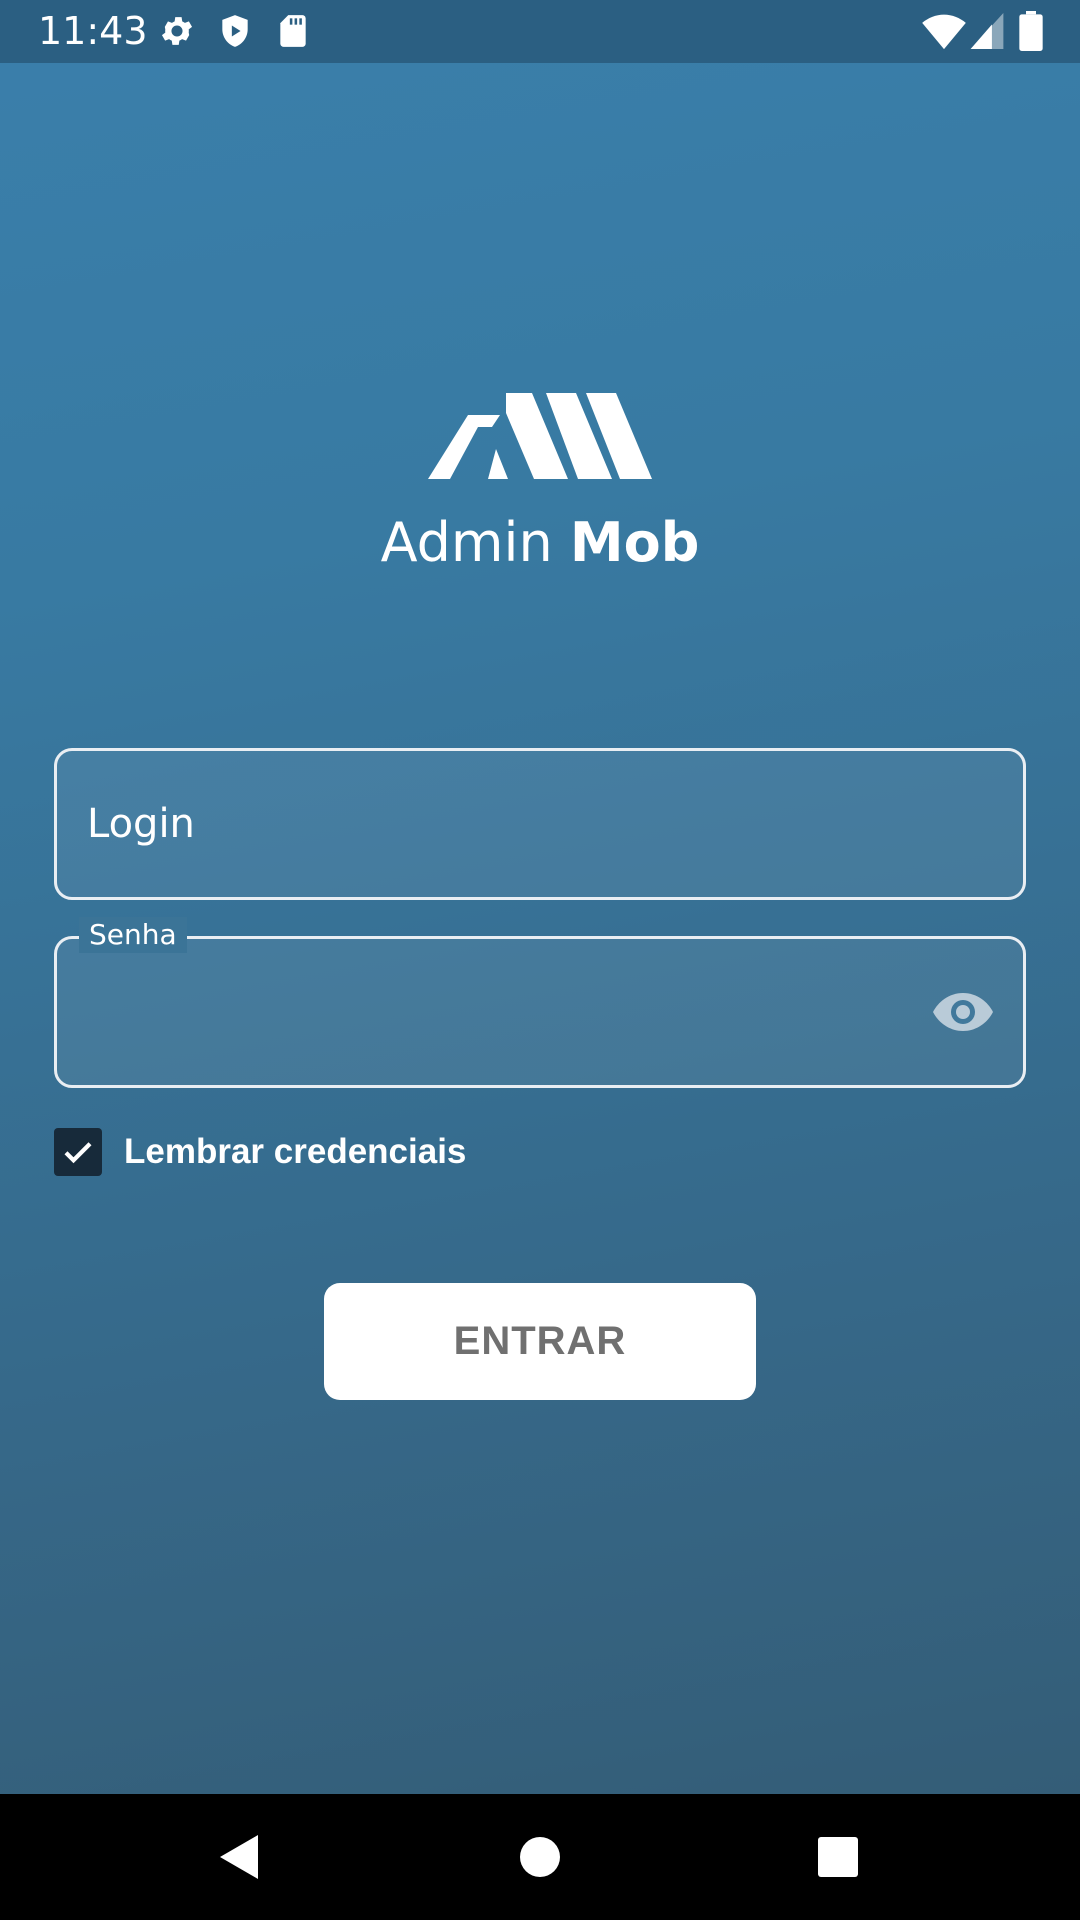  I want to click on app-title: Admin Mob, so click(540, 543).